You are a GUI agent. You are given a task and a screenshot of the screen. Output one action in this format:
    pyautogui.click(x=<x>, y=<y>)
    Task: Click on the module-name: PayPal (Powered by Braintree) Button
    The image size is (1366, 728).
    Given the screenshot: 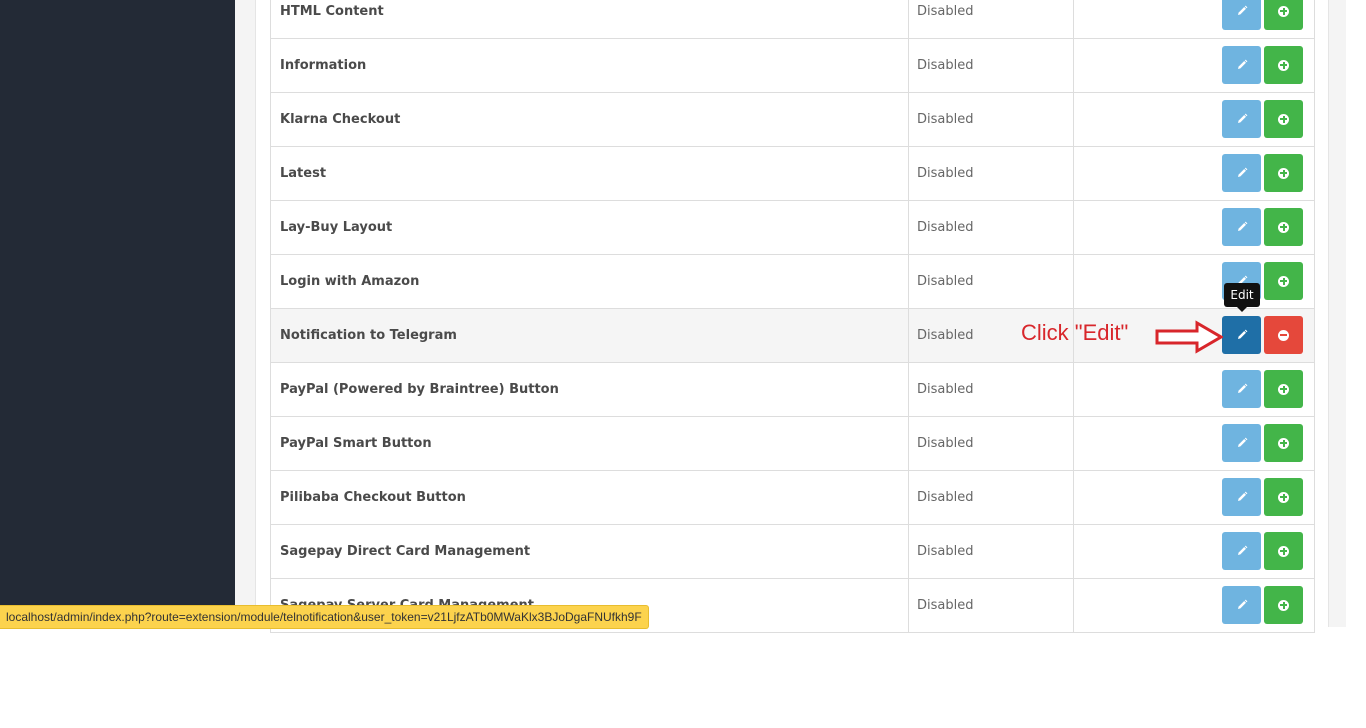 What is the action you would take?
    pyautogui.click(x=590, y=389)
    